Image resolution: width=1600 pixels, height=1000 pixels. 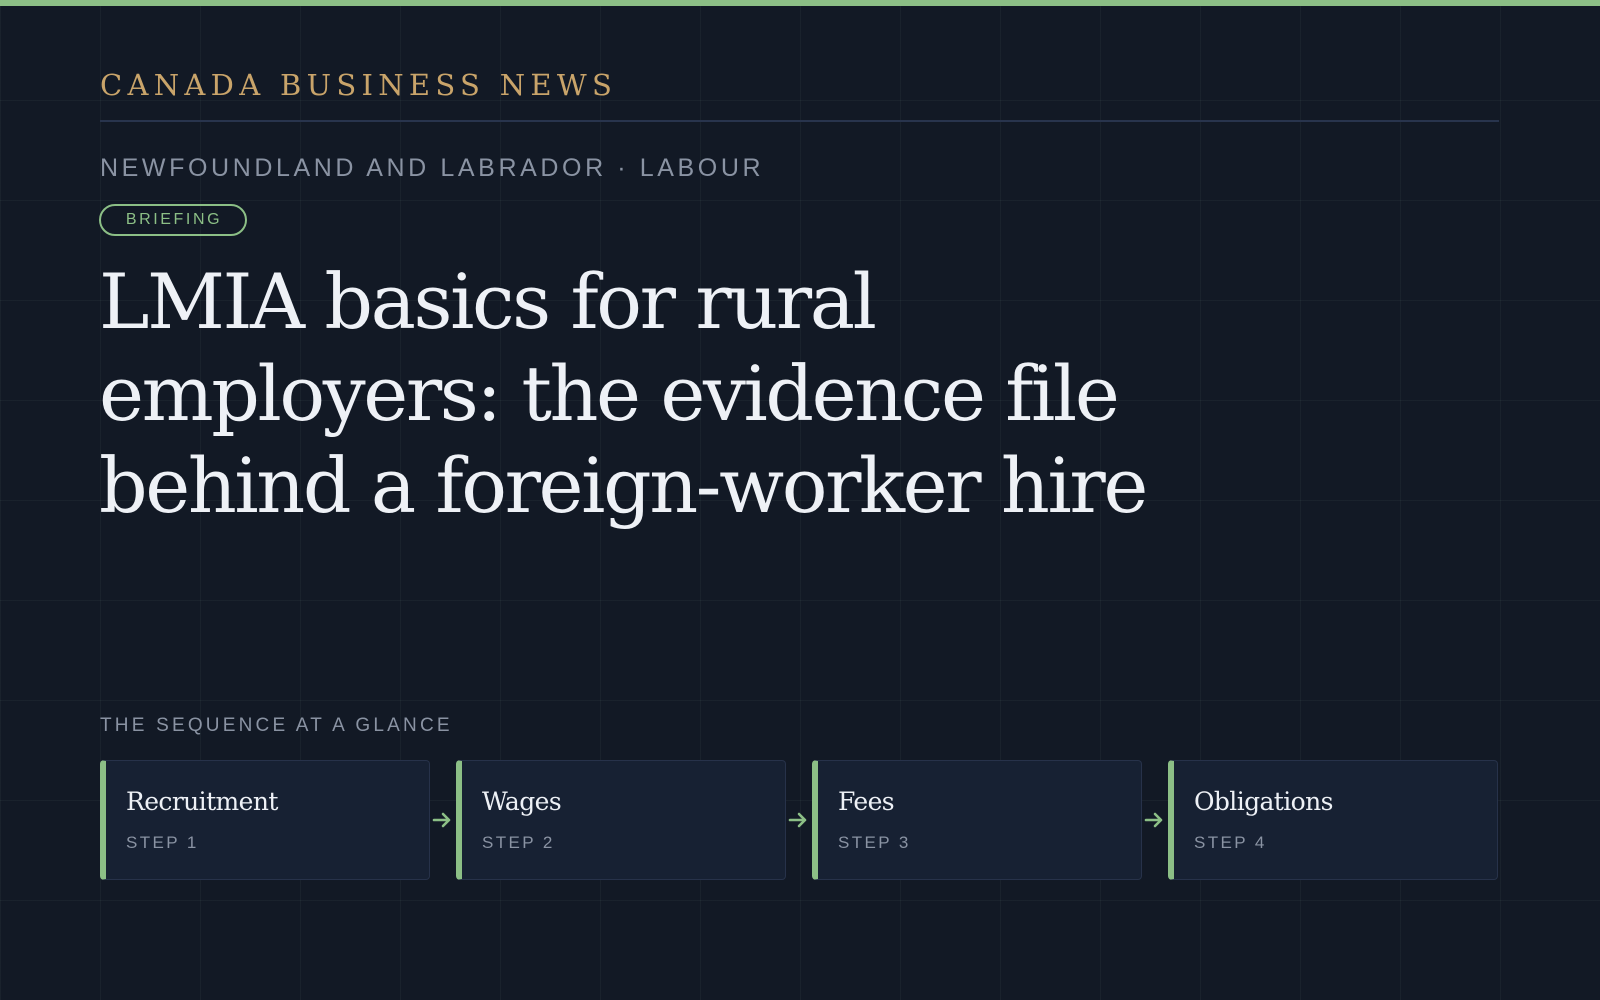 What do you see at coordinates (799, 121) in the screenshot?
I see `masthead-divider` at bounding box center [799, 121].